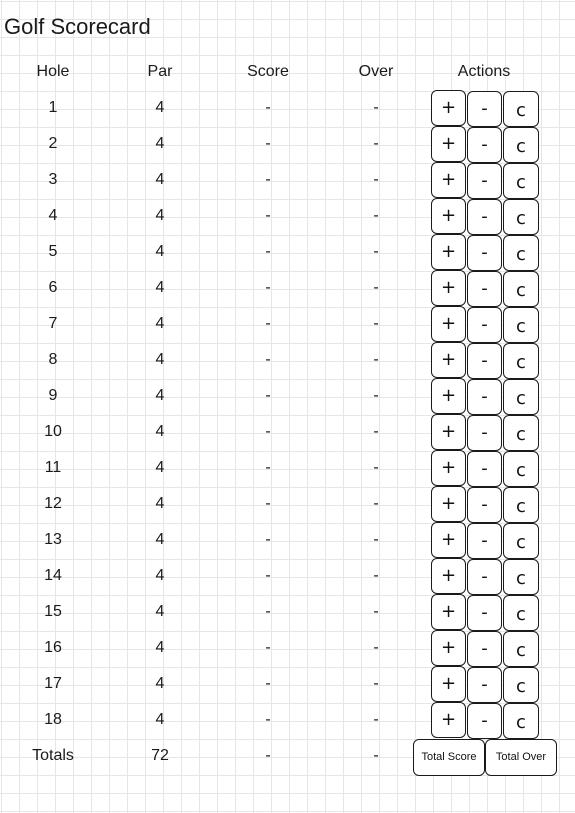 This screenshot has height=813, width=575. I want to click on hole-number: 18, so click(53, 719).